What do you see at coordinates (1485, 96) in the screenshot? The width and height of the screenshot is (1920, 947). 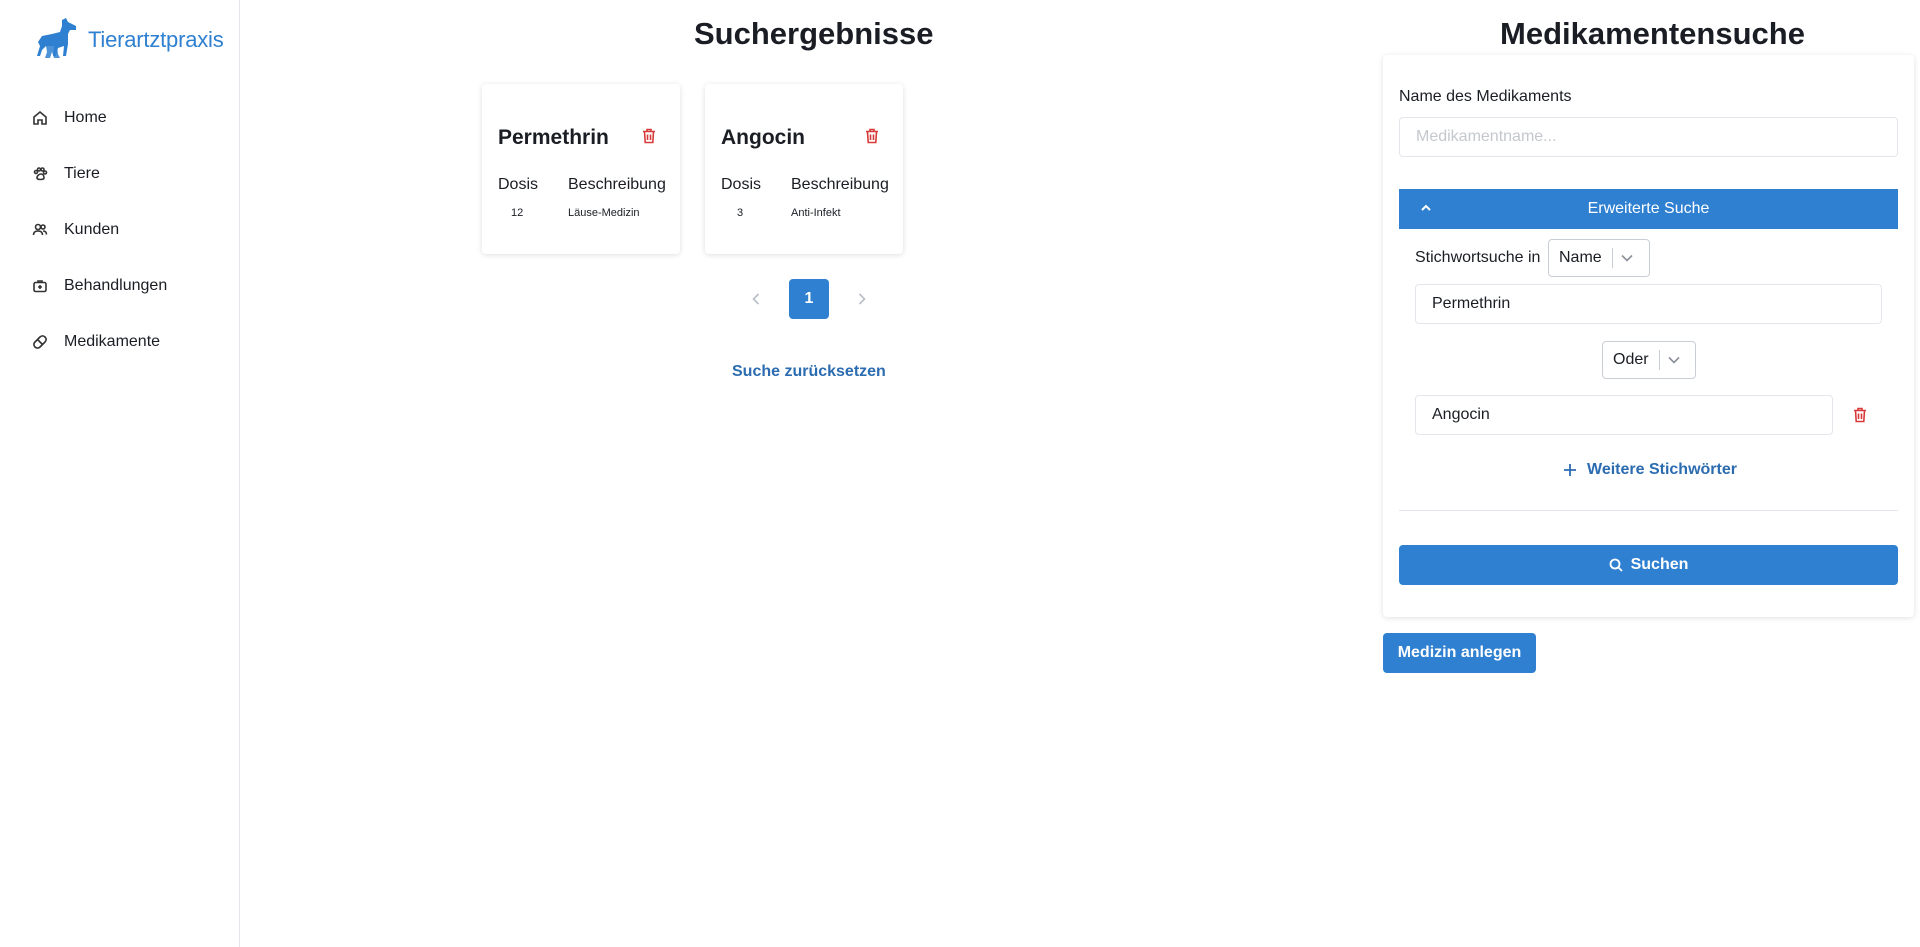 I see `medication-name-label: Name des Medikaments` at bounding box center [1485, 96].